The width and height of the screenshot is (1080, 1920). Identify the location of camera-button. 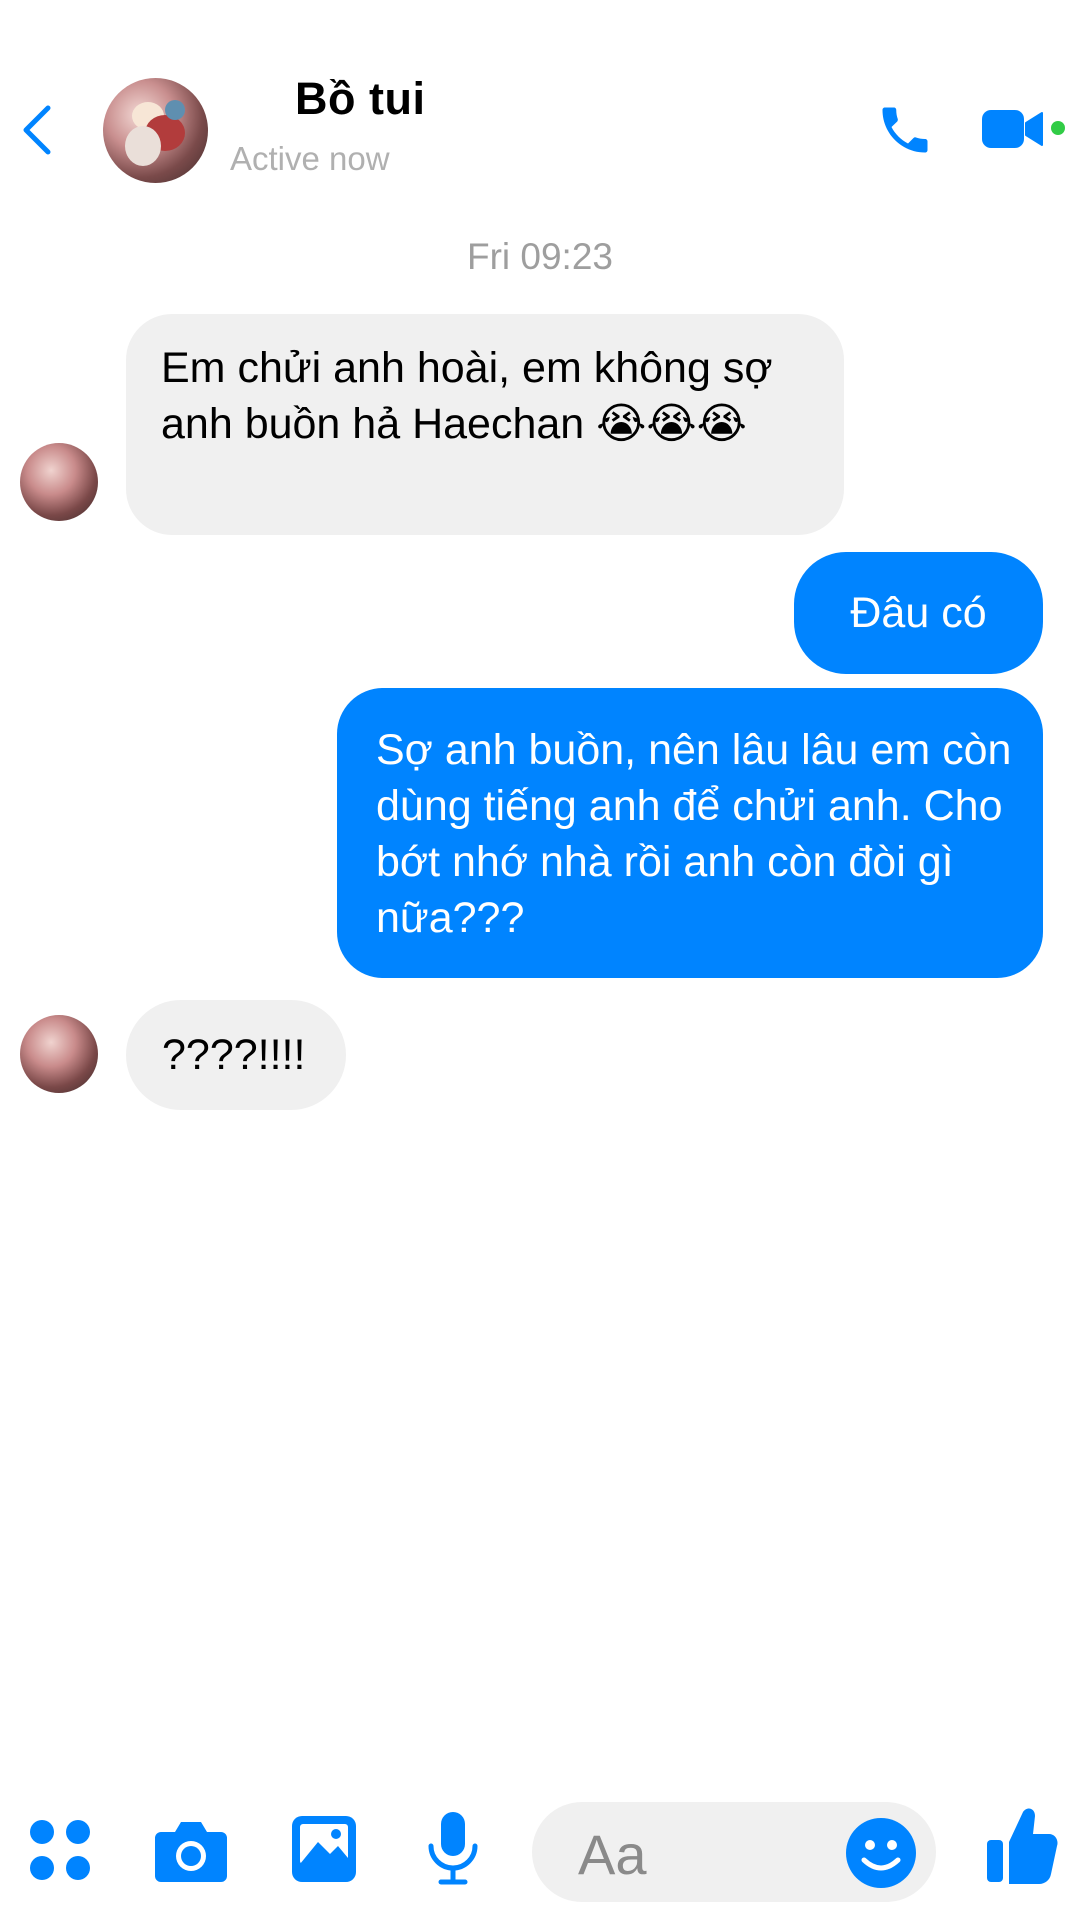
(191, 1853).